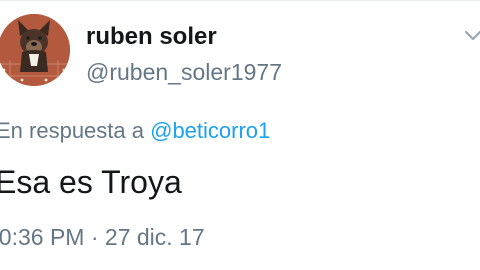 The width and height of the screenshot is (480, 270). I want to click on tweet-date: 27 dic. 17, so click(154, 237).